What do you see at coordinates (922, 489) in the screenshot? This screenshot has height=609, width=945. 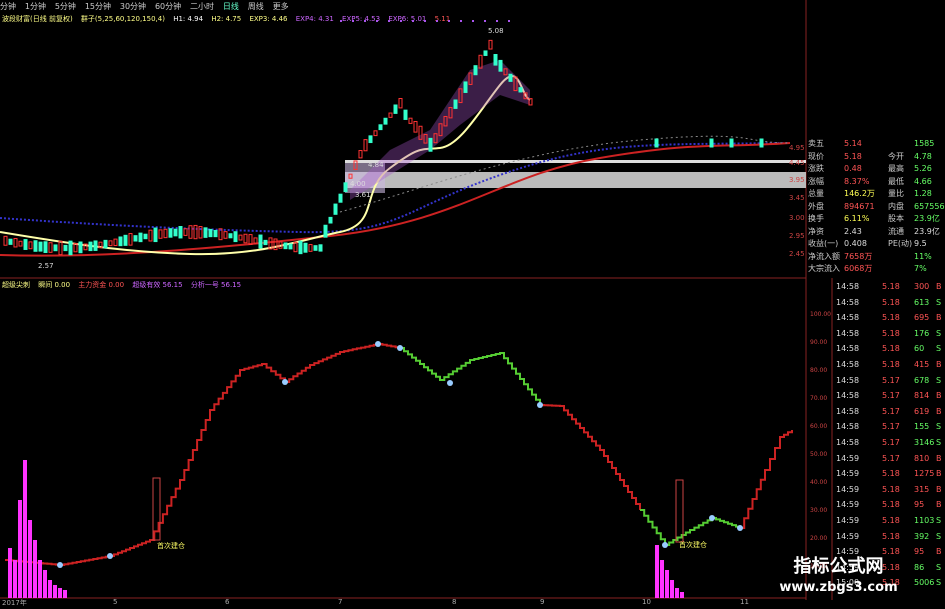 I see `tick-volume: 315` at bounding box center [922, 489].